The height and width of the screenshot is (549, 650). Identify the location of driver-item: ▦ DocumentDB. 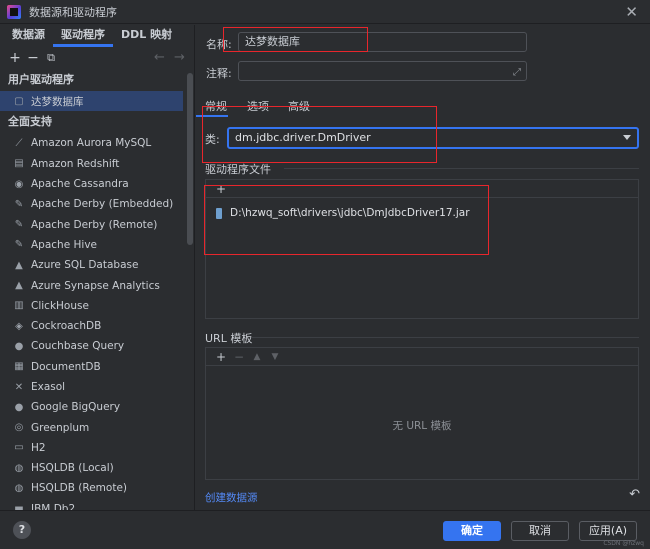
(97, 367).